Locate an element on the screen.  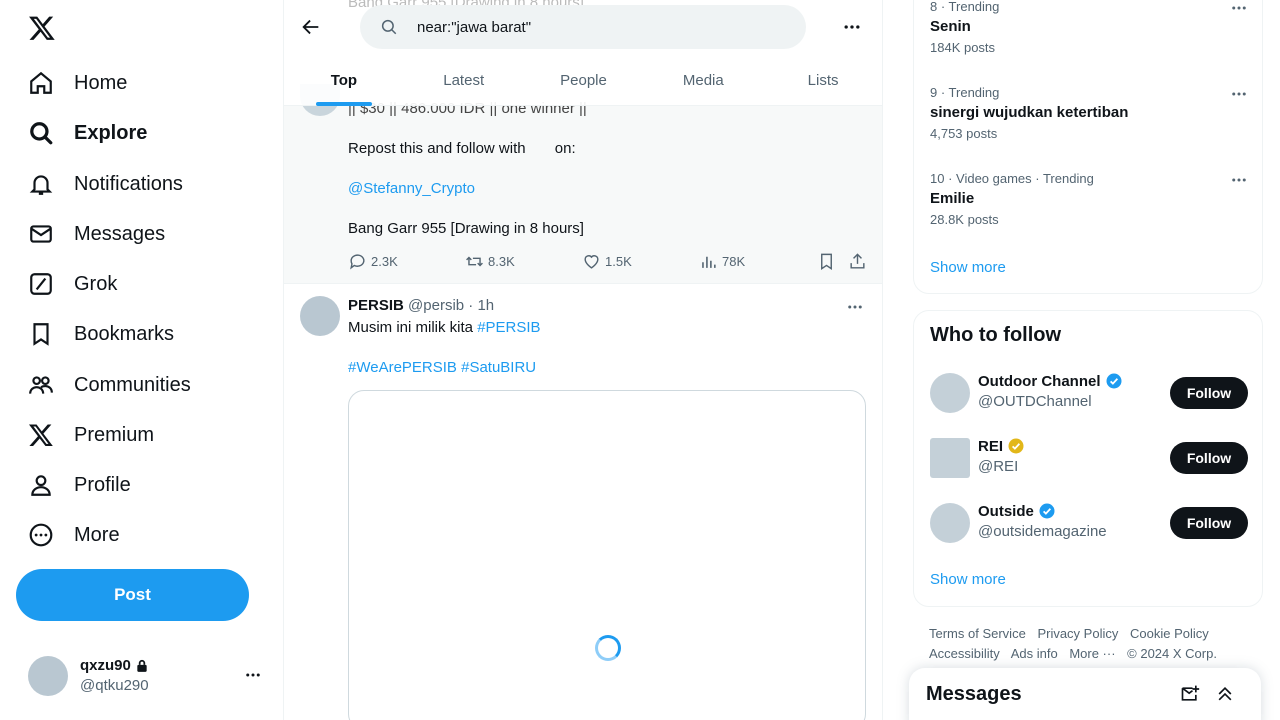
author-meta: @persib · 1h is located at coordinates (451, 305).